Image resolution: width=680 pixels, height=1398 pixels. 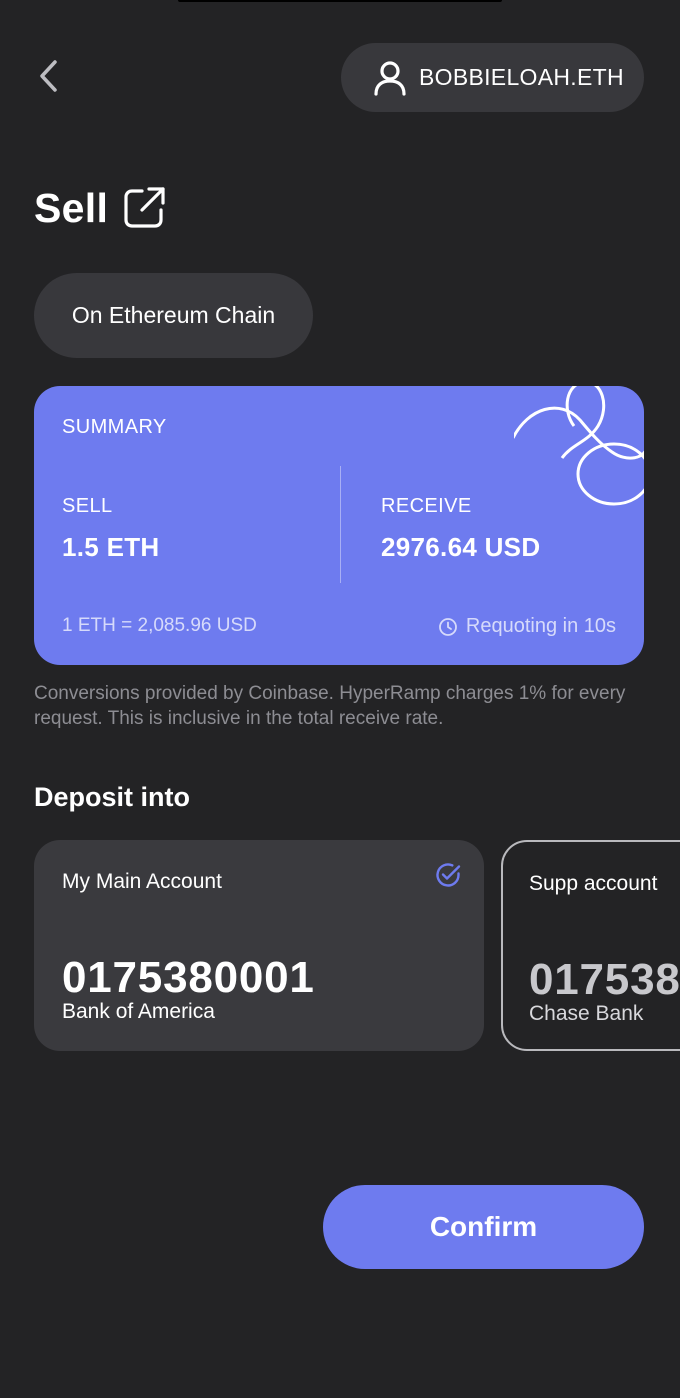 What do you see at coordinates (604, 979) in the screenshot?
I see `account-number: 0175380` at bounding box center [604, 979].